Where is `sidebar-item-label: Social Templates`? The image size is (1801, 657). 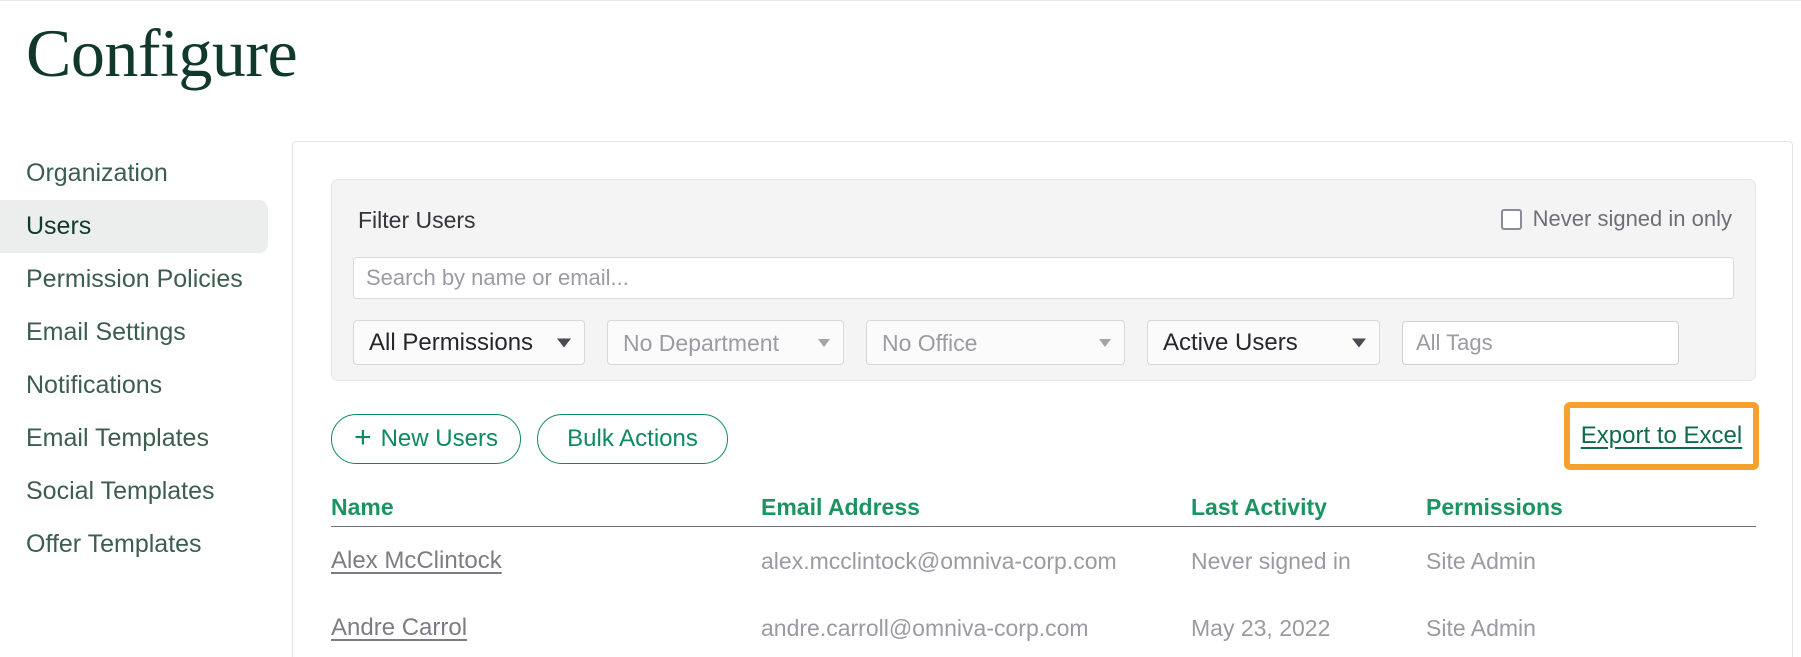
sidebar-item-label: Social Templates is located at coordinates (120, 491).